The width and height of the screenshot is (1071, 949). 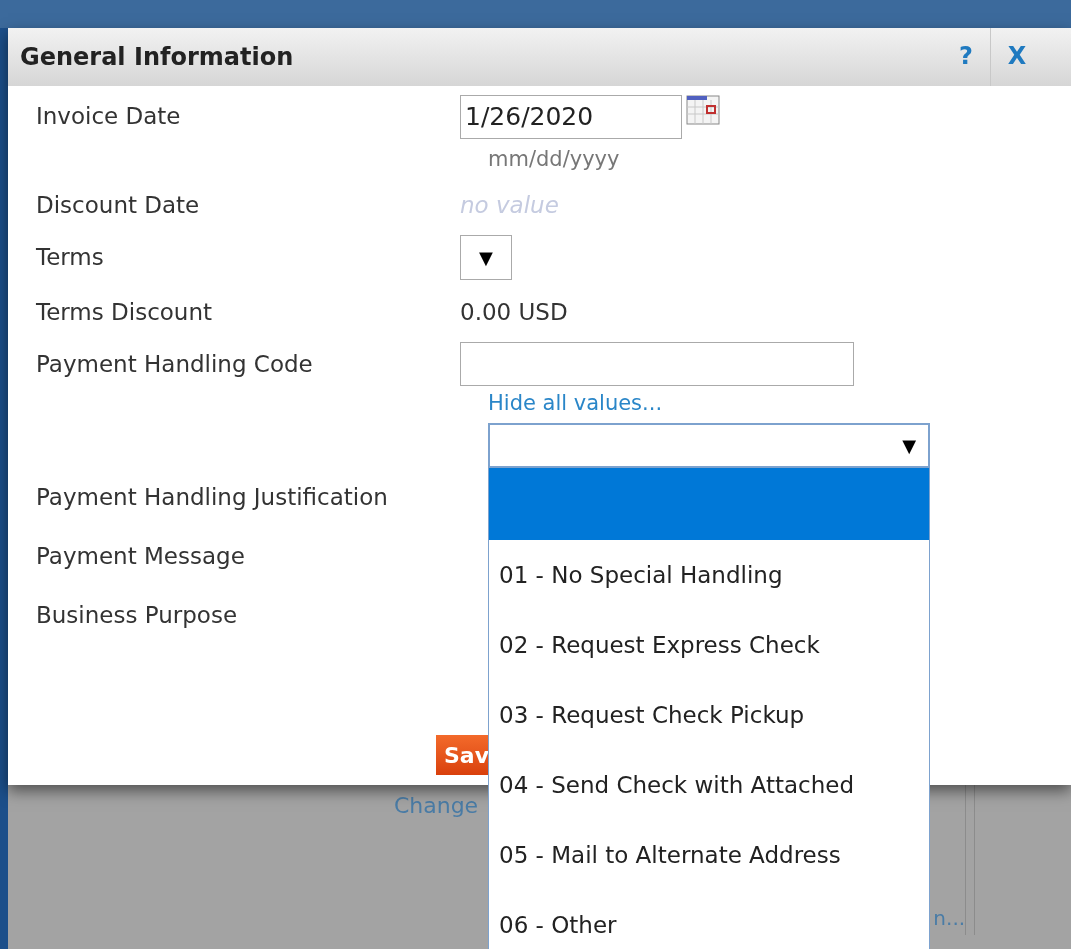 I want to click on field-label: Discount Date, so click(x=118, y=204).